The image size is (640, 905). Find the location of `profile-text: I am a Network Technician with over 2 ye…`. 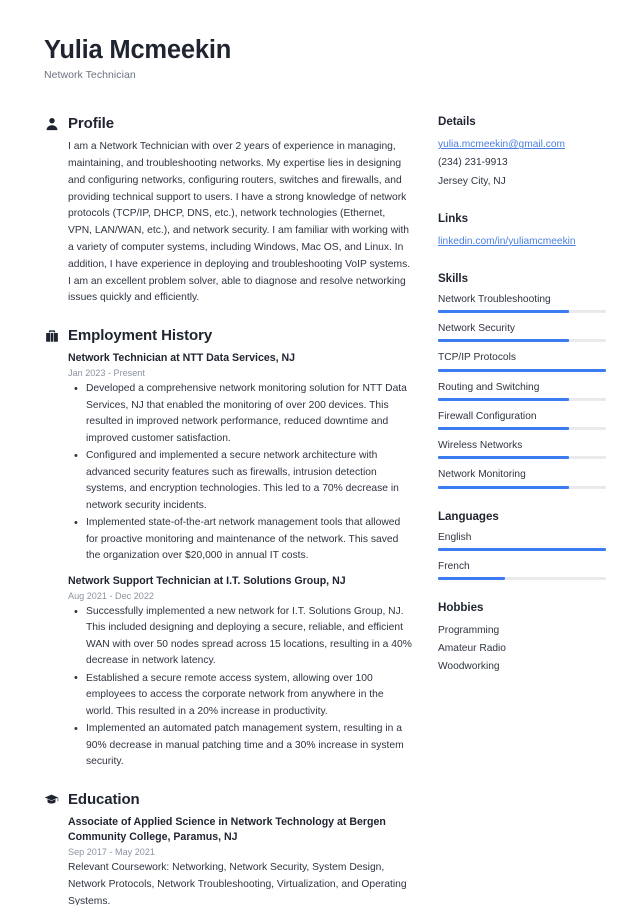

profile-text: I am a Network Technician with over 2 ye… is located at coordinates (239, 222).